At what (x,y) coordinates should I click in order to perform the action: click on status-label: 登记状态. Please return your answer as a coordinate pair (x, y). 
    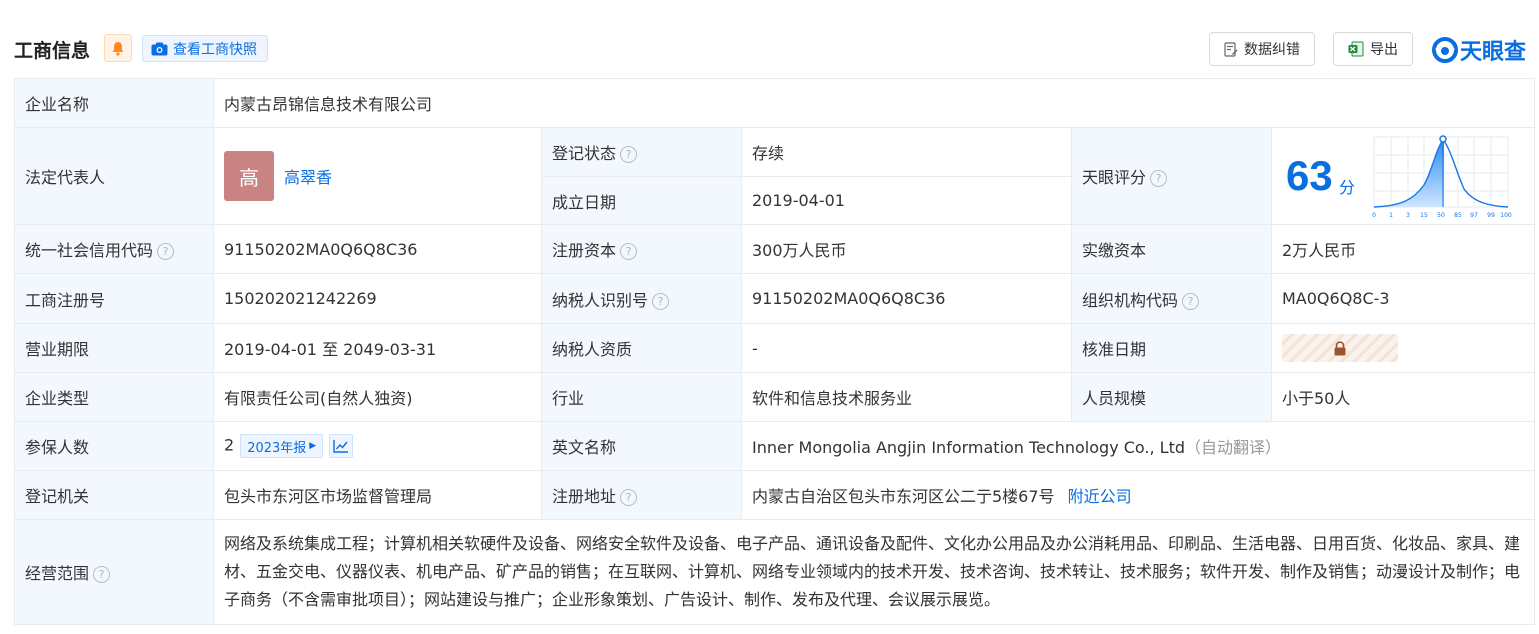
    Looking at the image, I should click on (584, 153).